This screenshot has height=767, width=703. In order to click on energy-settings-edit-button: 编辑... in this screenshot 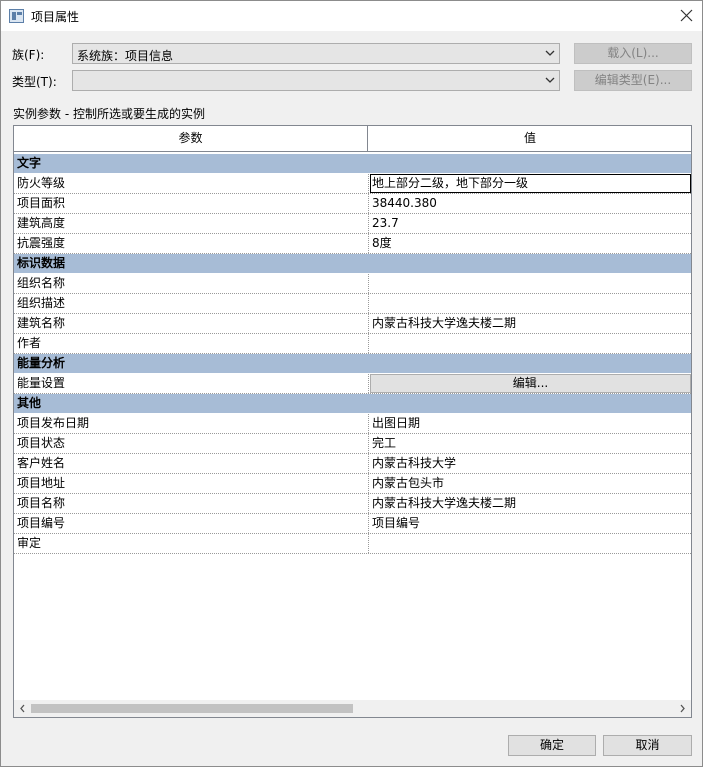, I will do `click(530, 383)`.